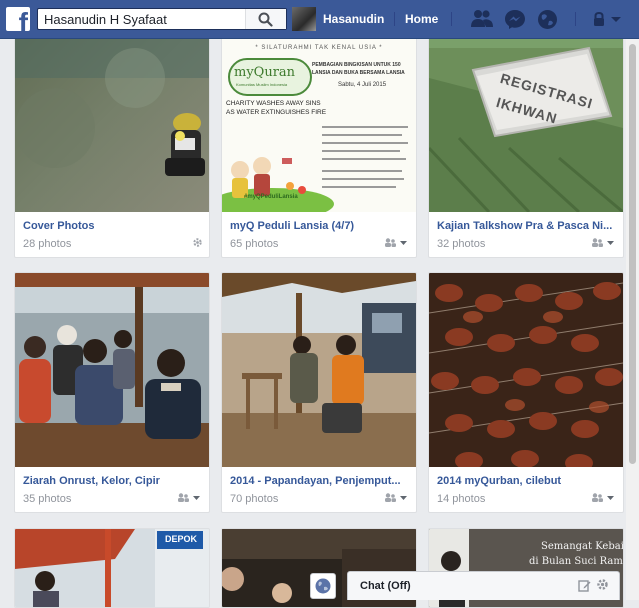  What do you see at coordinates (526, 481) in the screenshot?
I see `album-title: 2014 myQurban, cilebut` at bounding box center [526, 481].